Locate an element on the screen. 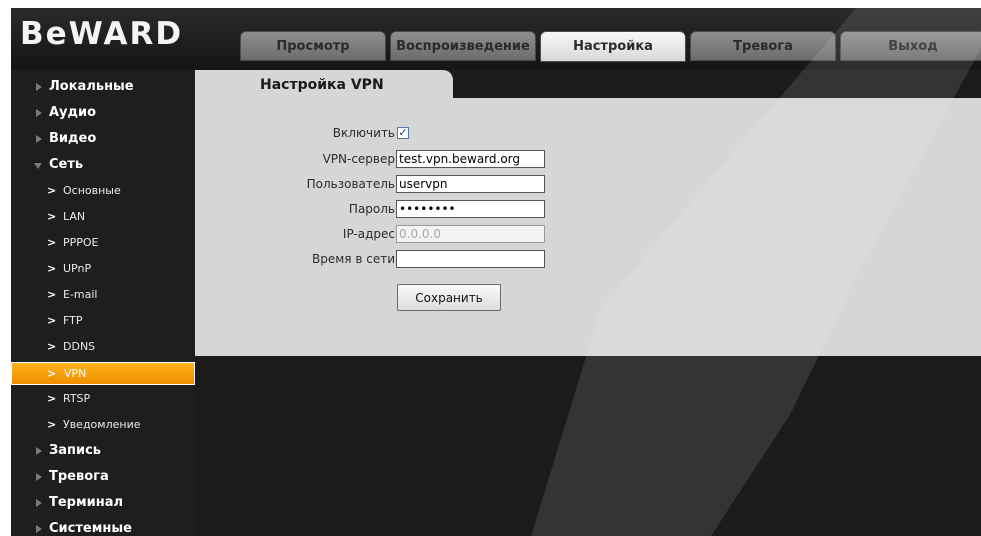  sidebar-item-label: Основные is located at coordinates (92, 190).